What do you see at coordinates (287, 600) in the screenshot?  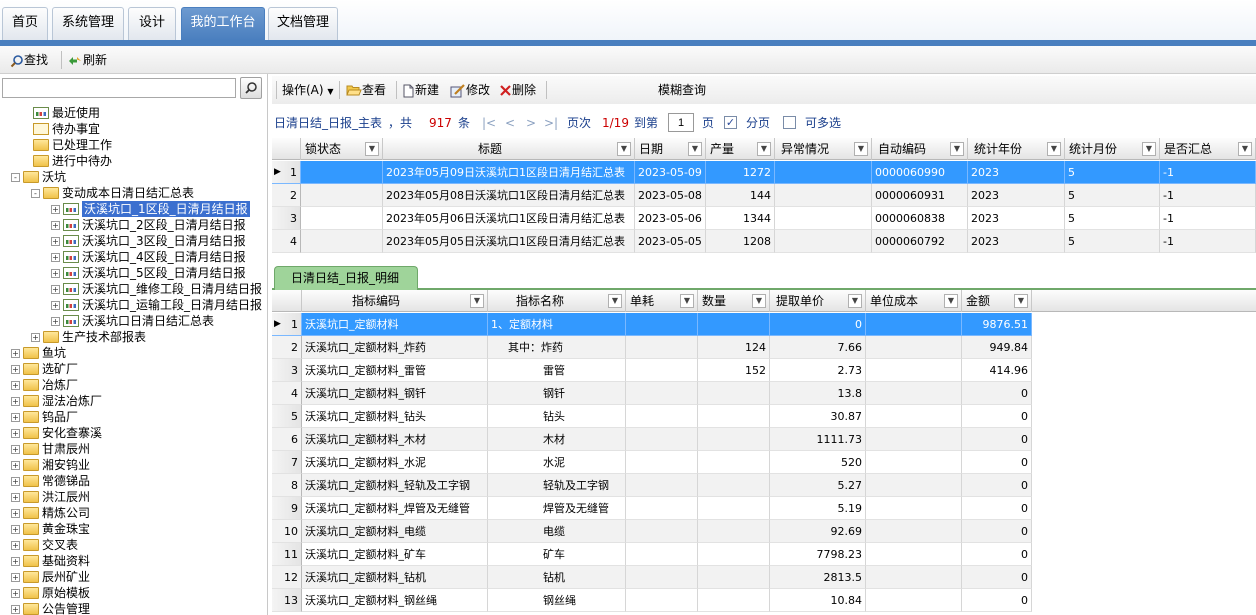 I see `row-number: 13` at bounding box center [287, 600].